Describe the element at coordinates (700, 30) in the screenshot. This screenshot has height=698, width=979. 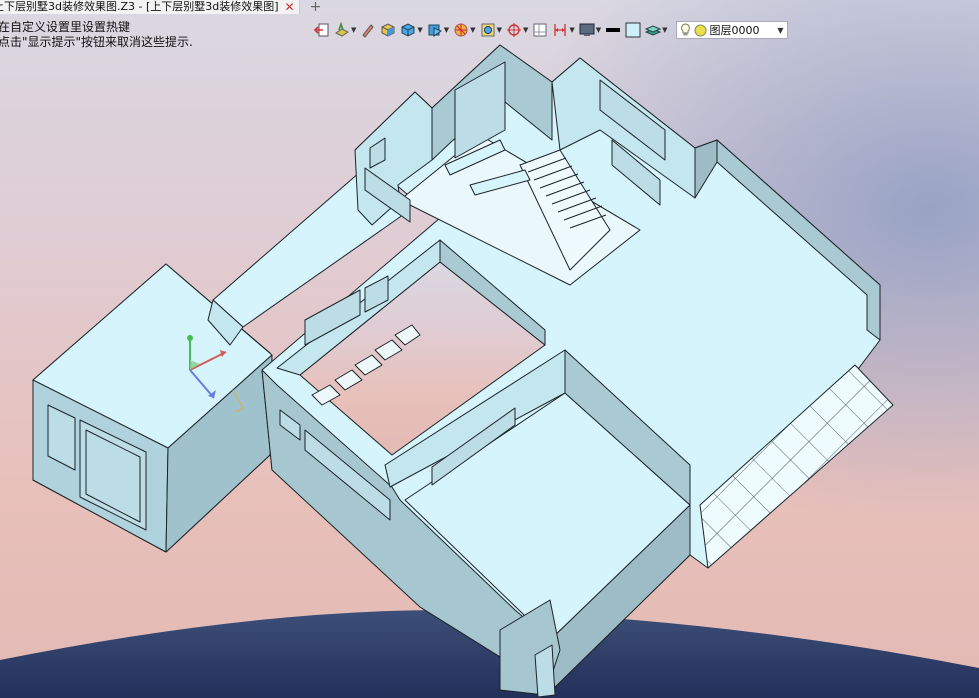
I see `layer-color-icon` at that location.